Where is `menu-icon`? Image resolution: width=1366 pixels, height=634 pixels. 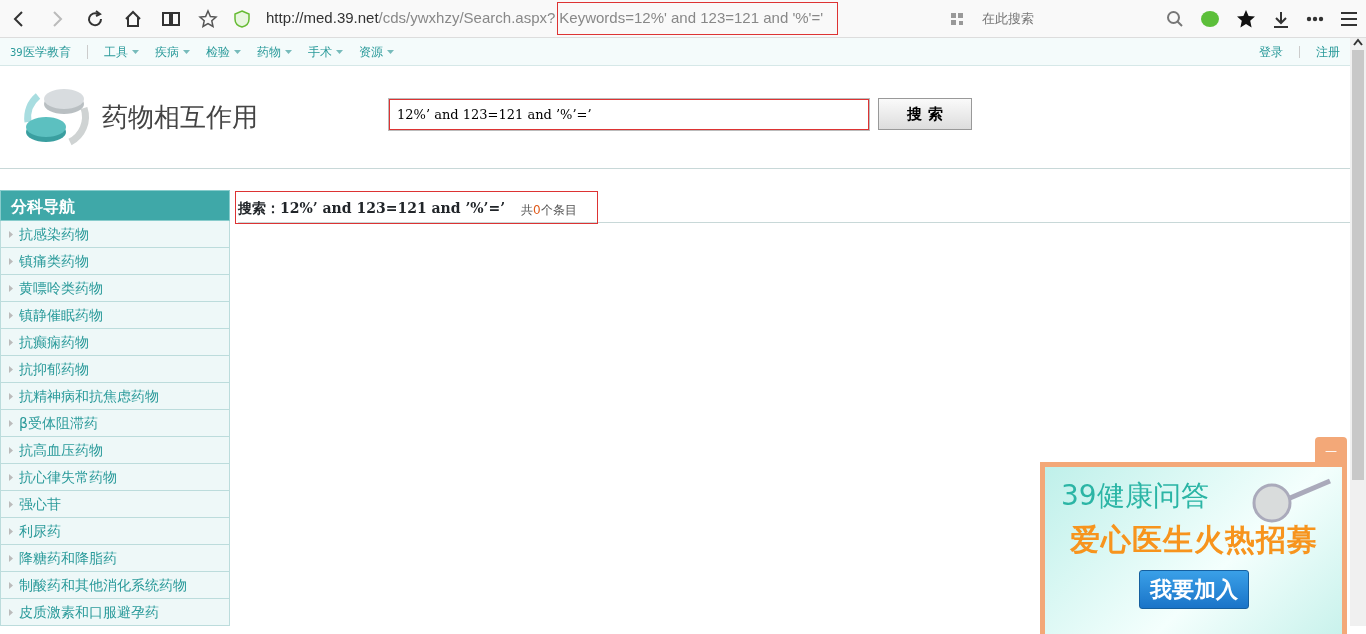 menu-icon is located at coordinates (1349, 18).